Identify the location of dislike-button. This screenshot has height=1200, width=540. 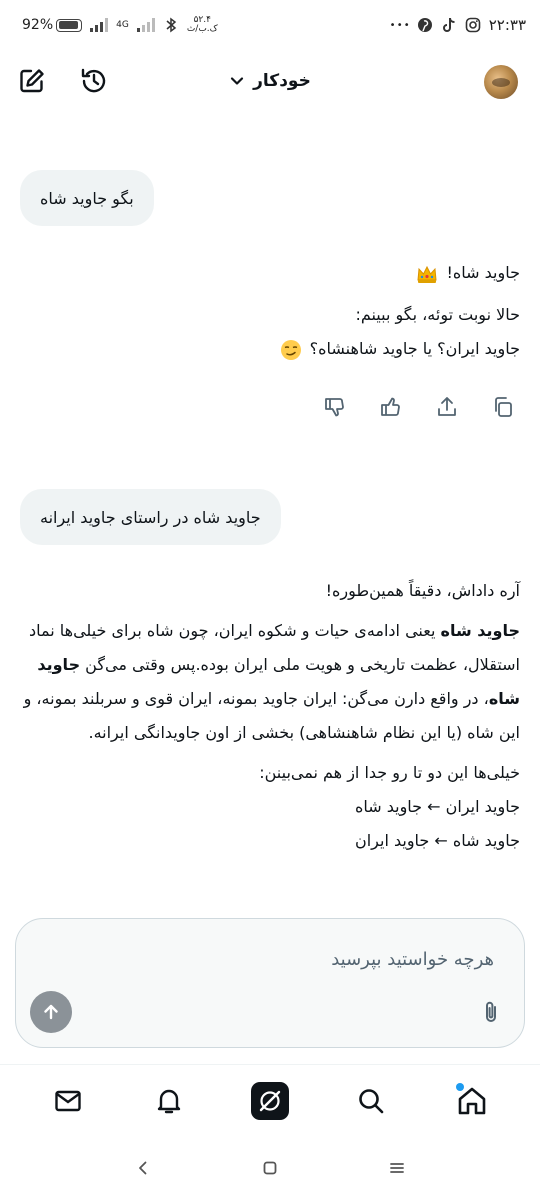
(335, 407).